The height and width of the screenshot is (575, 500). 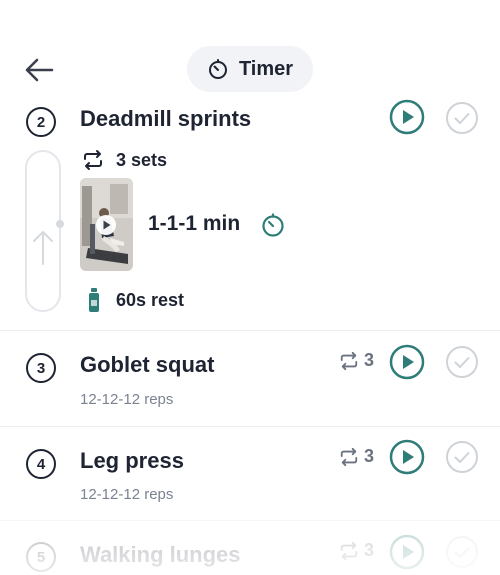 What do you see at coordinates (150, 300) in the screenshot?
I see `rest-label: 60s rest` at bounding box center [150, 300].